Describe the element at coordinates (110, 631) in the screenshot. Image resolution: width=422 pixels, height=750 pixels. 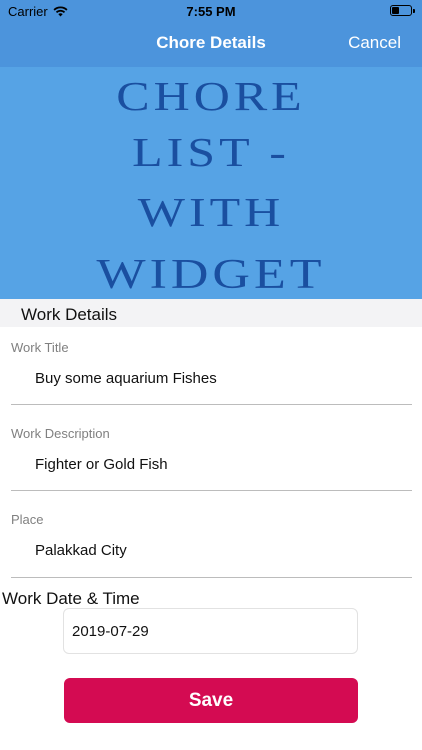
I see `work-date-value: 2019-07-29` at that location.